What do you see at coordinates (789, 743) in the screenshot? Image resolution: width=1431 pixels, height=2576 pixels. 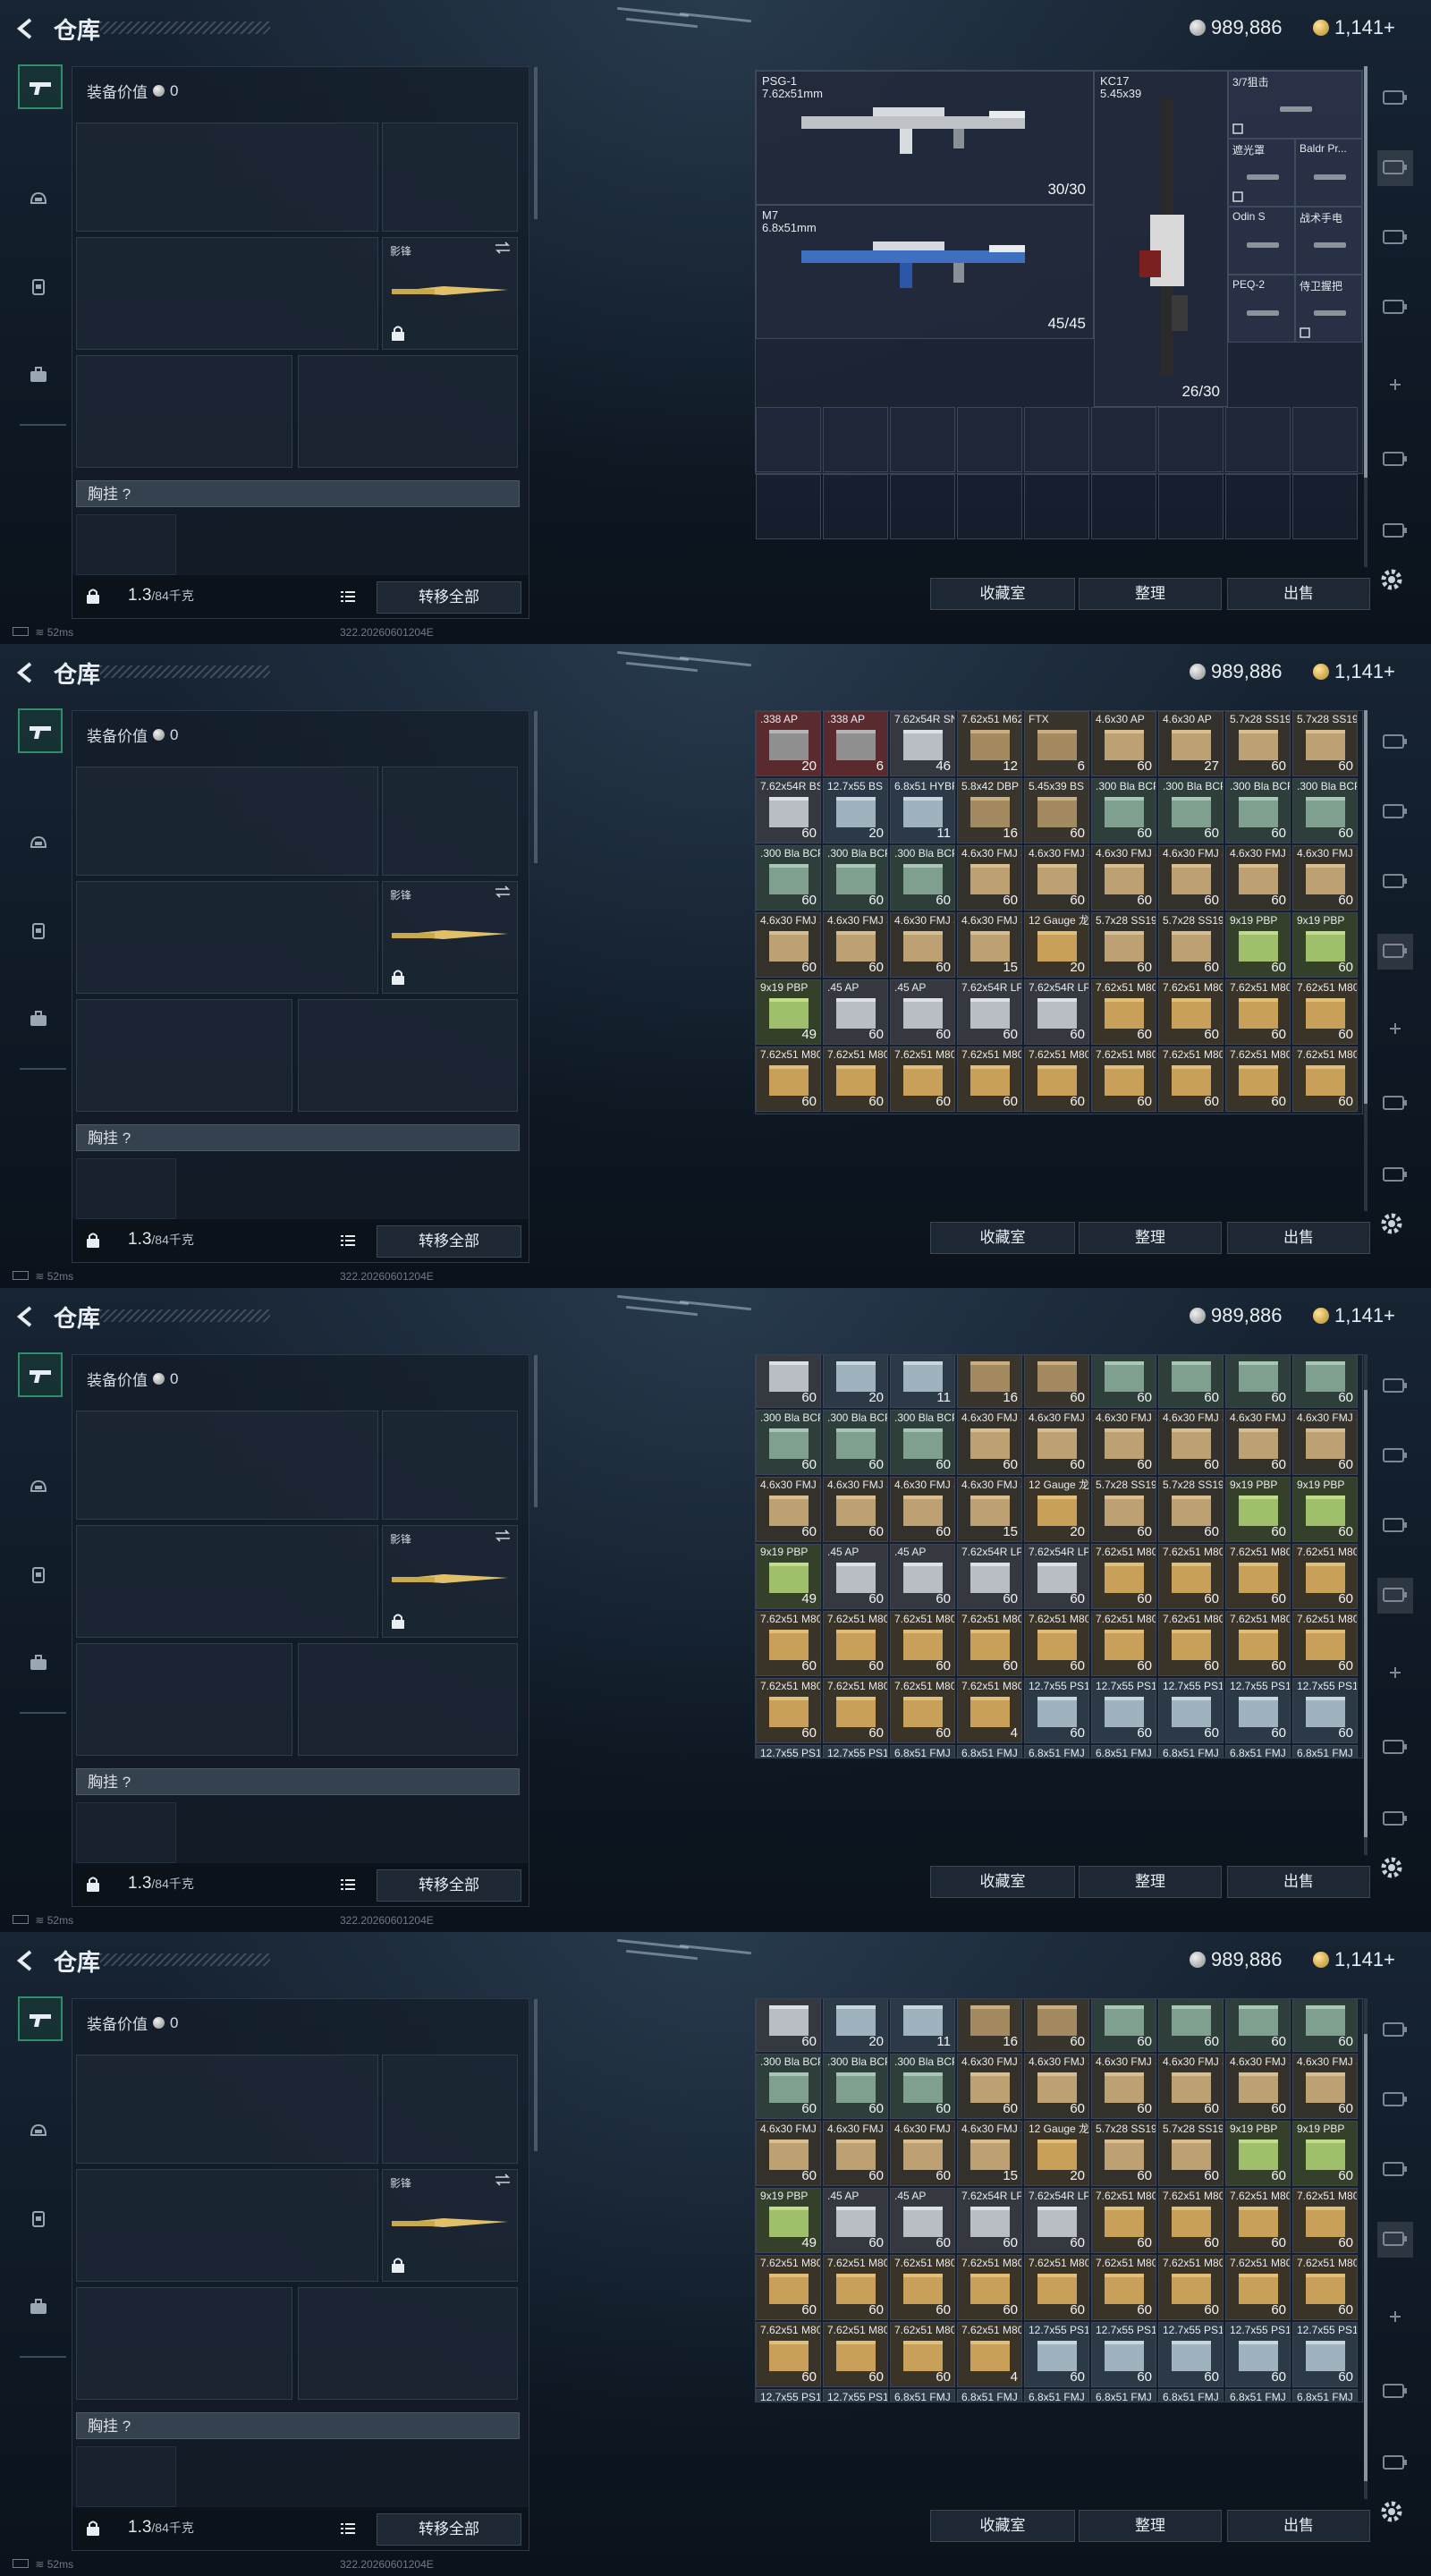 I see `ammo-item: .338 AP 20` at bounding box center [789, 743].